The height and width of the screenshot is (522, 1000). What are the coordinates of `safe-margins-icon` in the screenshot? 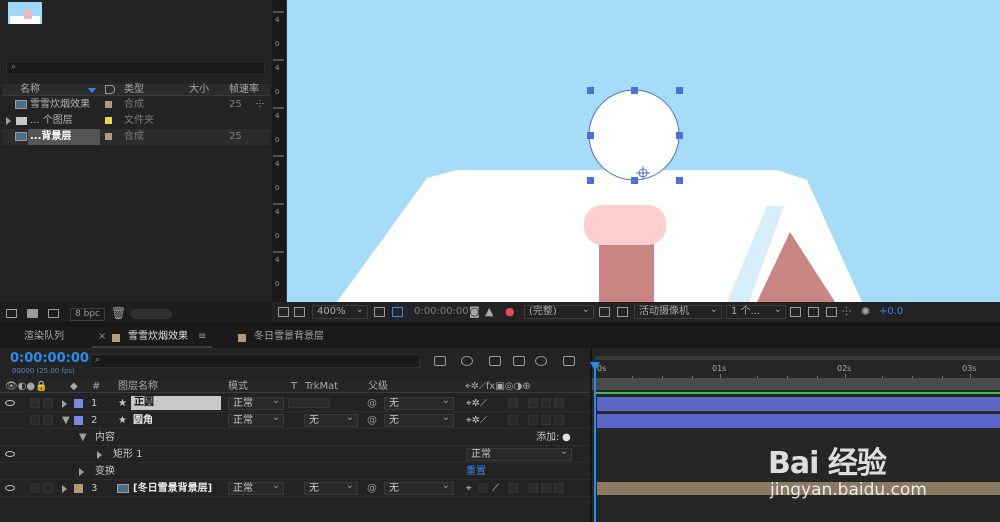 It's located at (379, 312).